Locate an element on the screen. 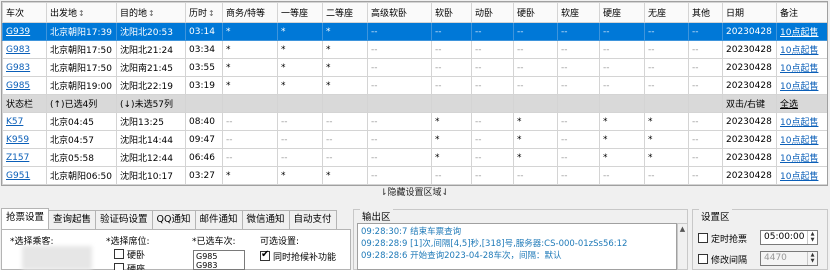  column-header: 二等座 is located at coordinates (345, 12).